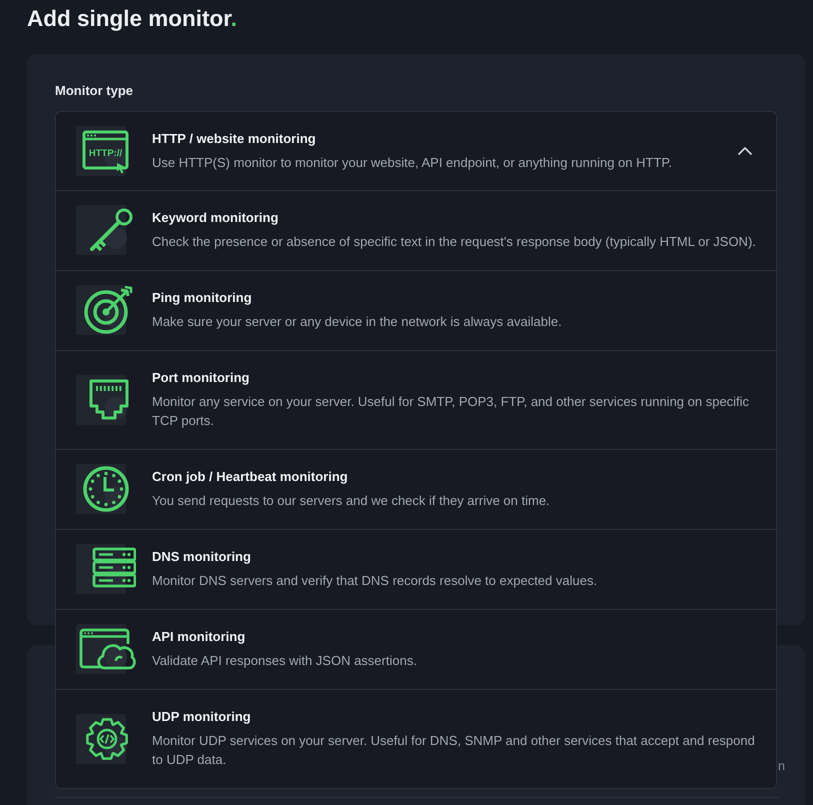  I want to click on option-title: Port monitoring, so click(201, 378).